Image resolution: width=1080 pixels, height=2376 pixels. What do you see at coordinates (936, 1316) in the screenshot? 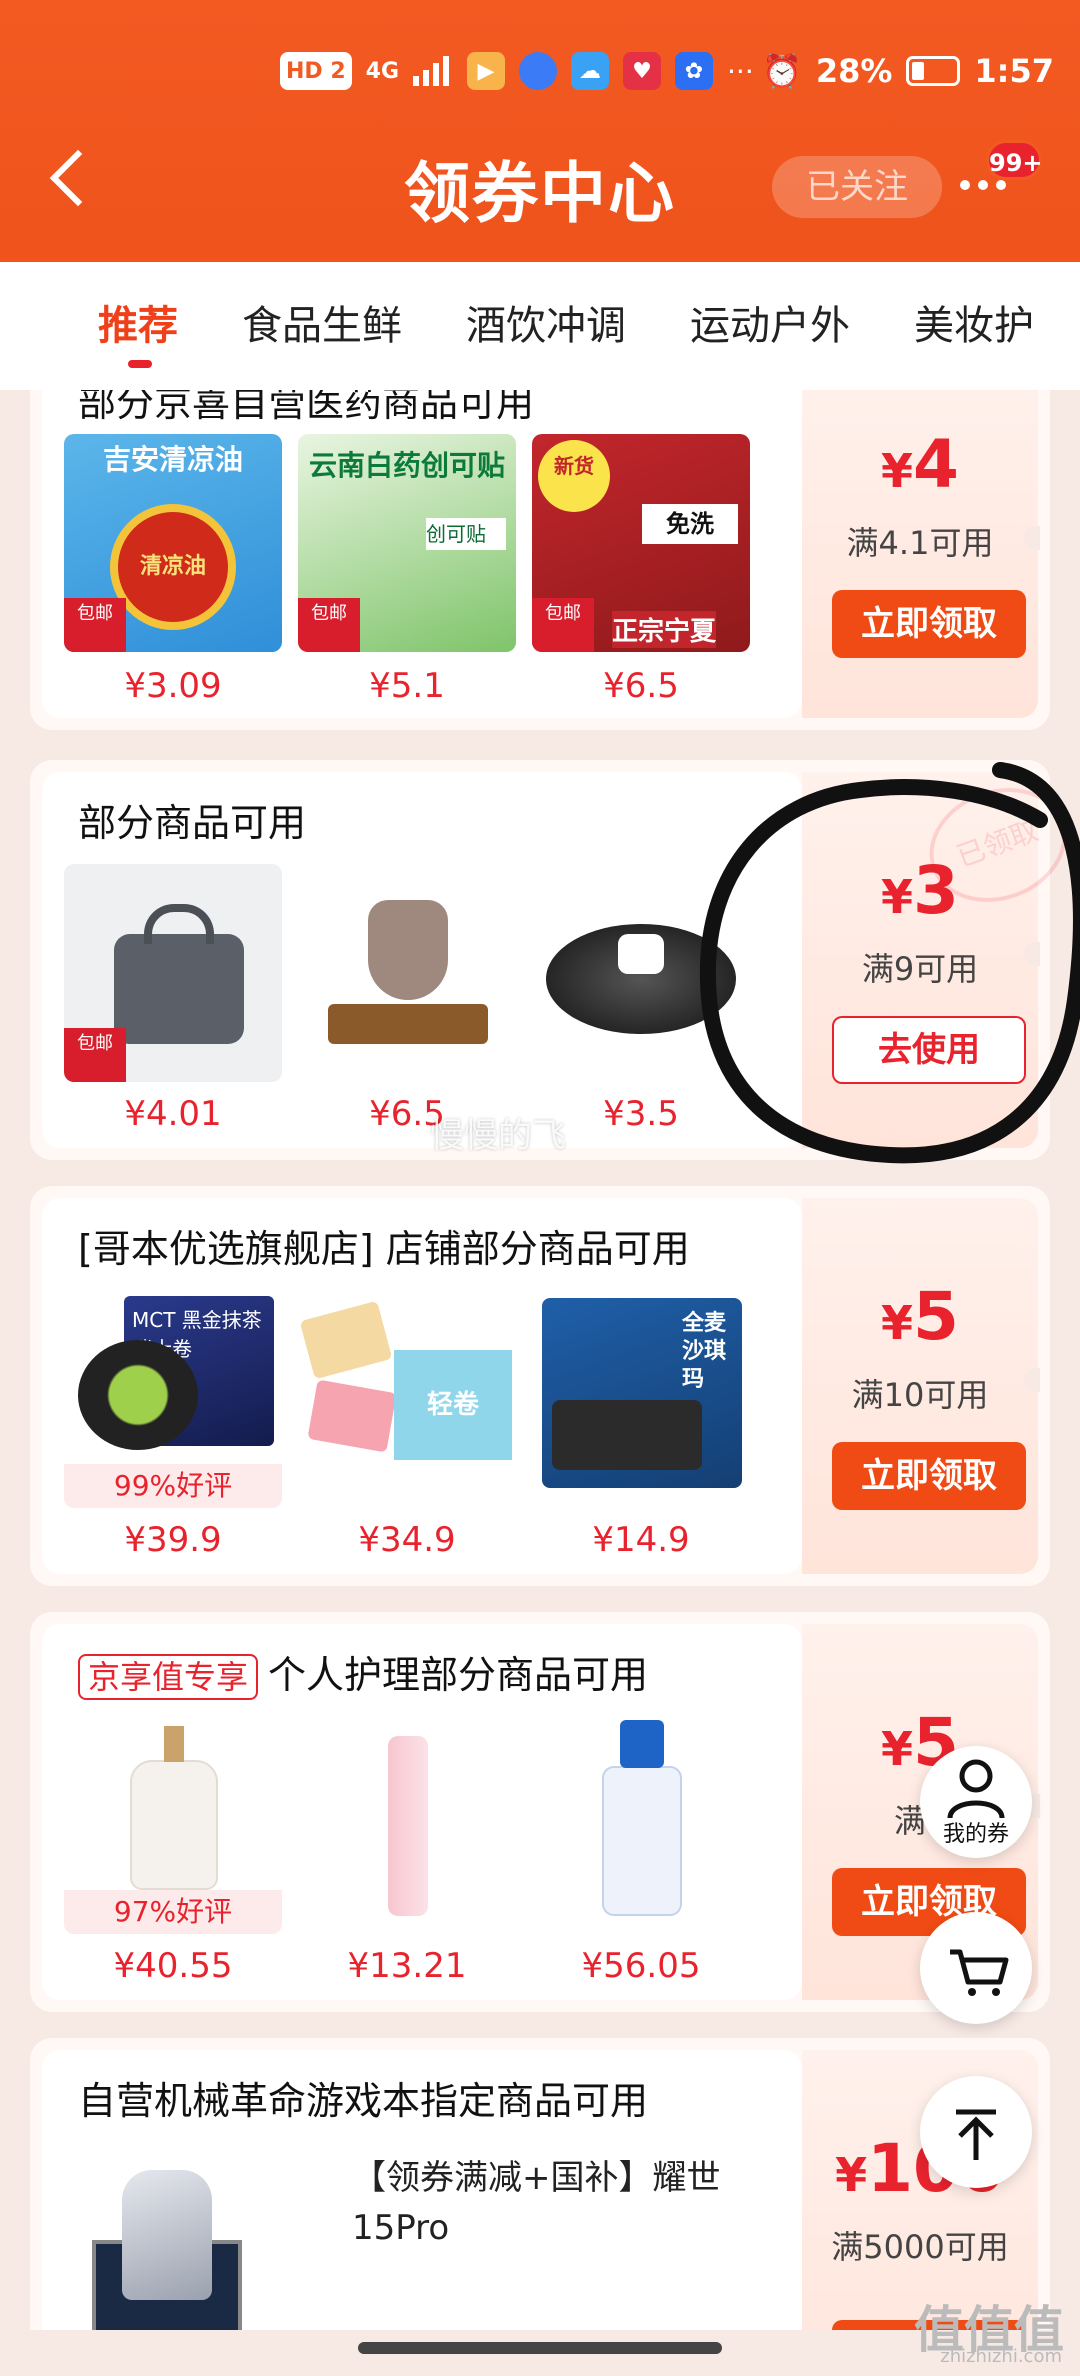
I see `amount-value: 5` at bounding box center [936, 1316].